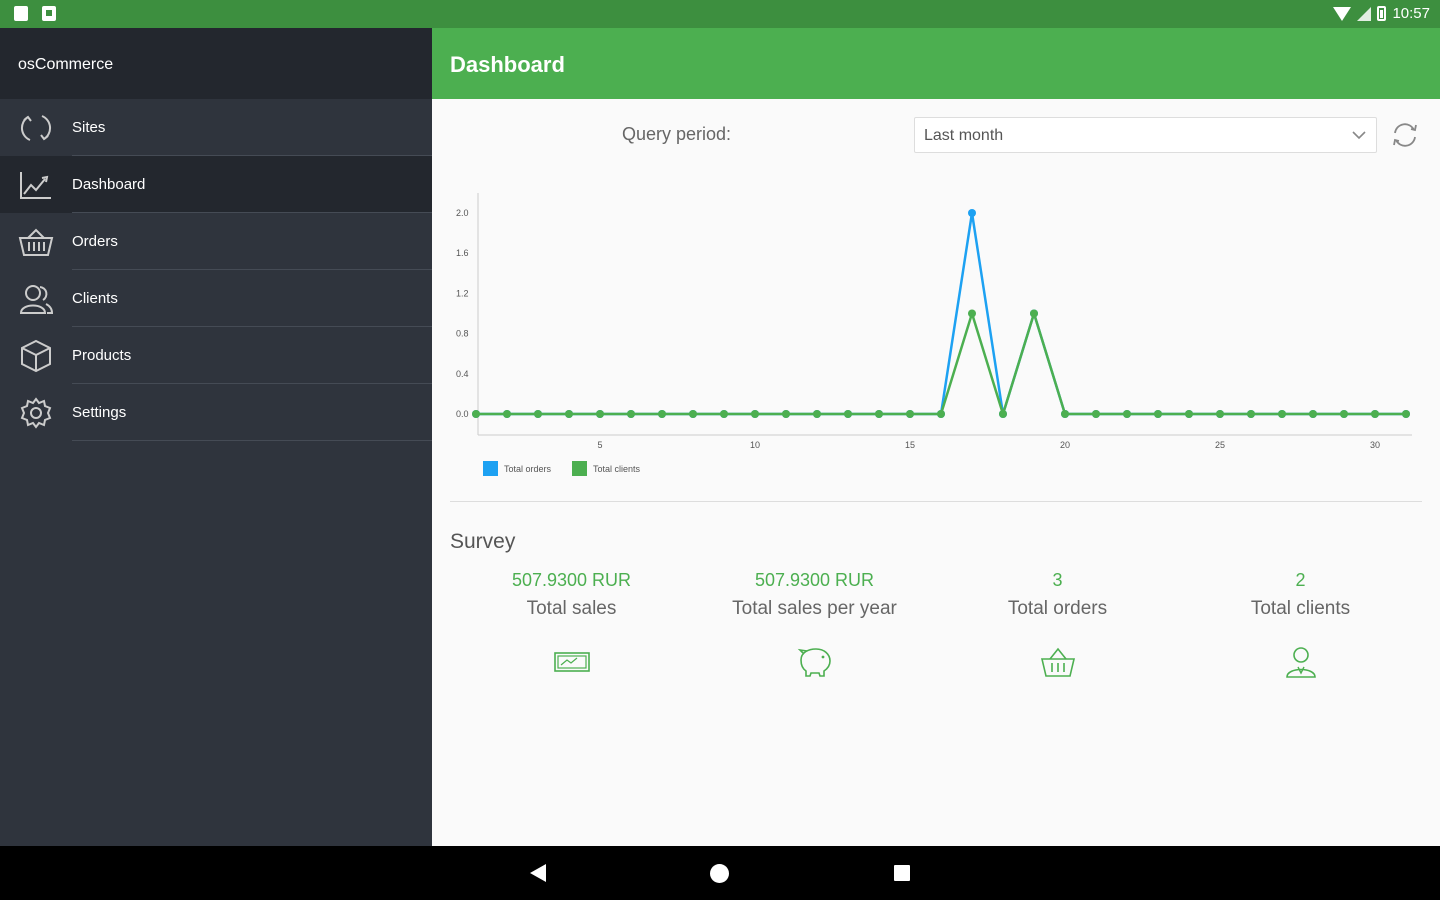 Image resolution: width=1440 pixels, height=900 pixels. I want to click on system-nav-bar, so click(720, 873).